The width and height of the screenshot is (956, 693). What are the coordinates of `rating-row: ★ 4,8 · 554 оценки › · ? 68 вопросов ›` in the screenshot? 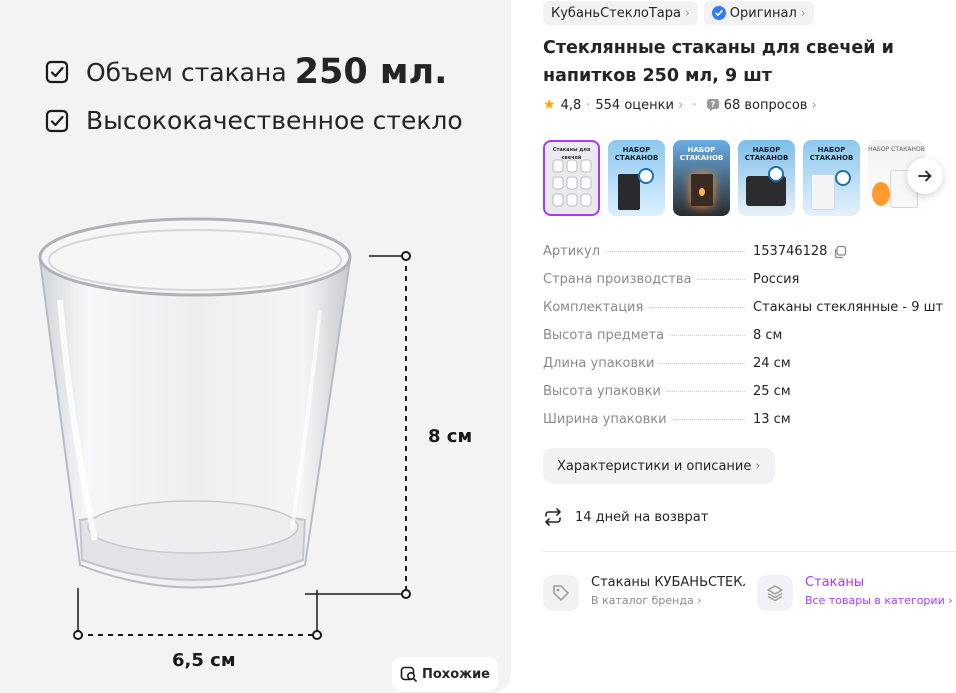 It's located at (680, 105).